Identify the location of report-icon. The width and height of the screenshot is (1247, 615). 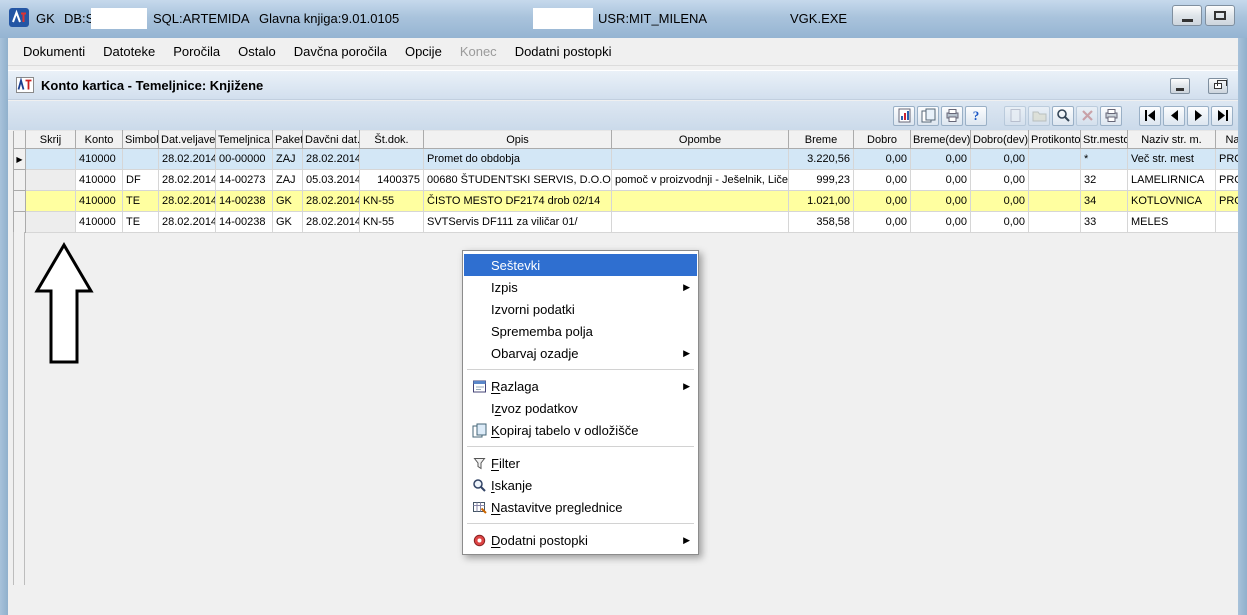
(904, 115).